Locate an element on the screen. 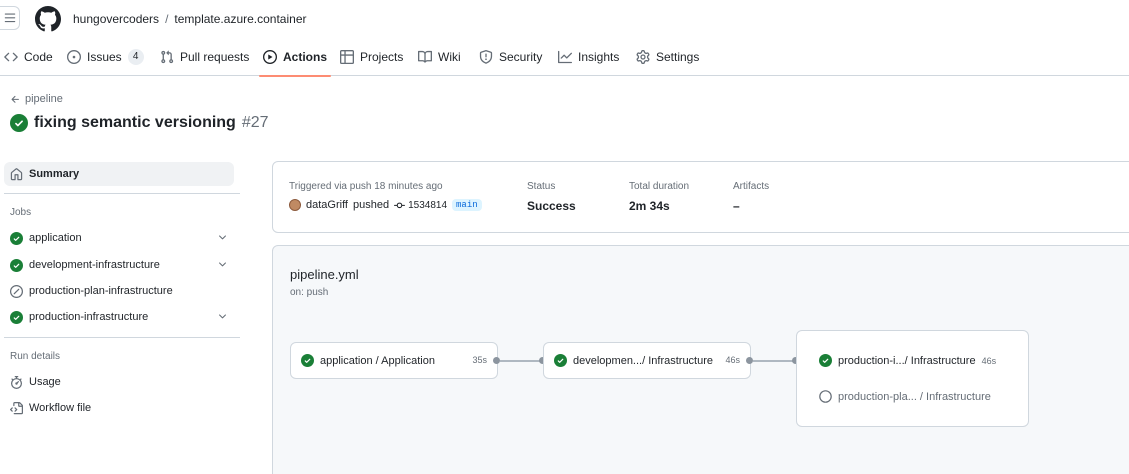 The width and height of the screenshot is (1129, 474). graph-icon is located at coordinates (565, 57).